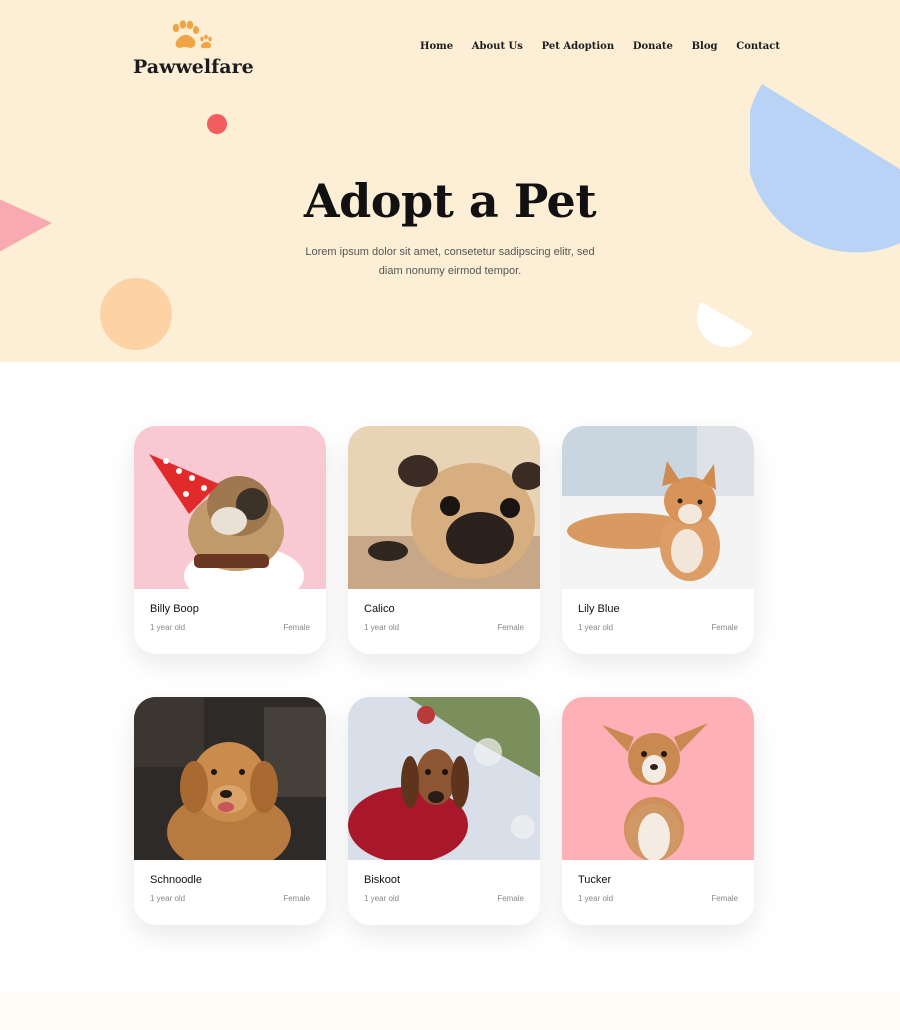 The image size is (900, 1030). What do you see at coordinates (176, 880) in the screenshot?
I see `pet-name: Schnoodle` at bounding box center [176, 880].